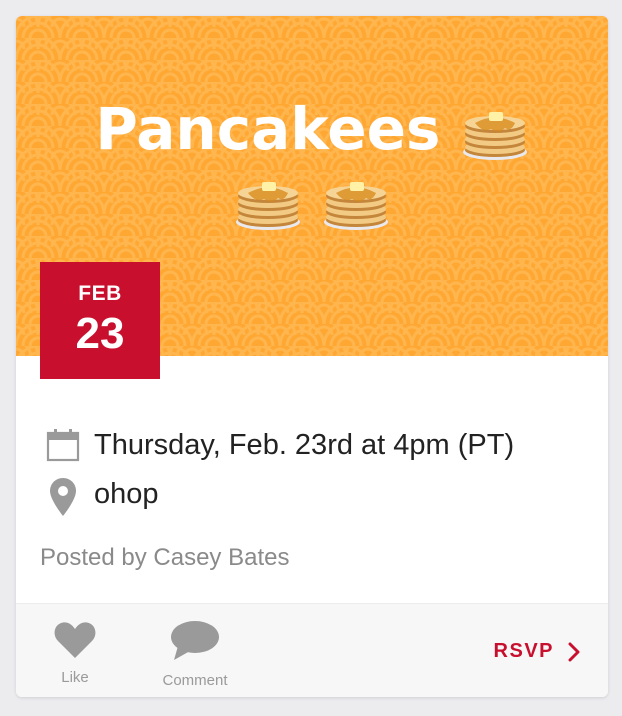 Image resolution: width=622 pixels, height=716 pixels. What do you see at coordinates (100, 333) in the screenshot?
I see `date-badge-day: 23` at bounding box center [100, 333].